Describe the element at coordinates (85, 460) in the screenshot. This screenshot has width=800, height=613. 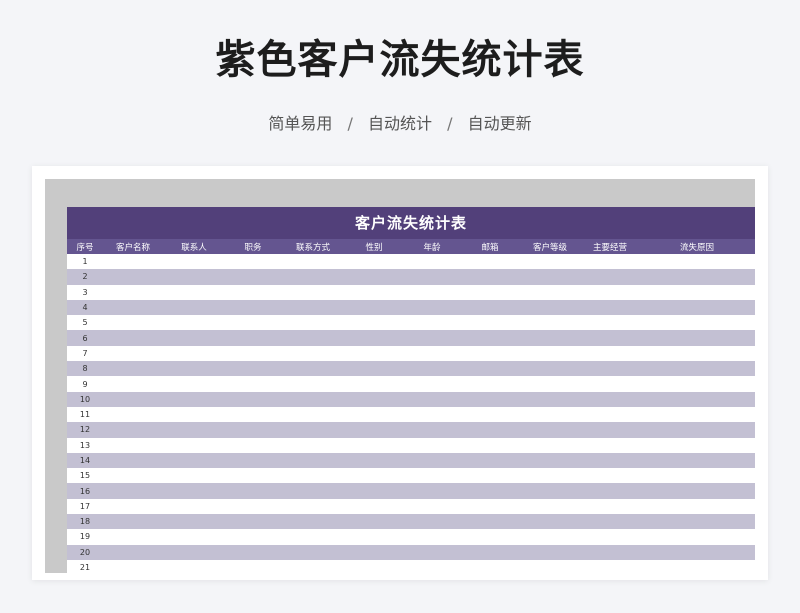
I see `row-number-cell: 14` at that location.